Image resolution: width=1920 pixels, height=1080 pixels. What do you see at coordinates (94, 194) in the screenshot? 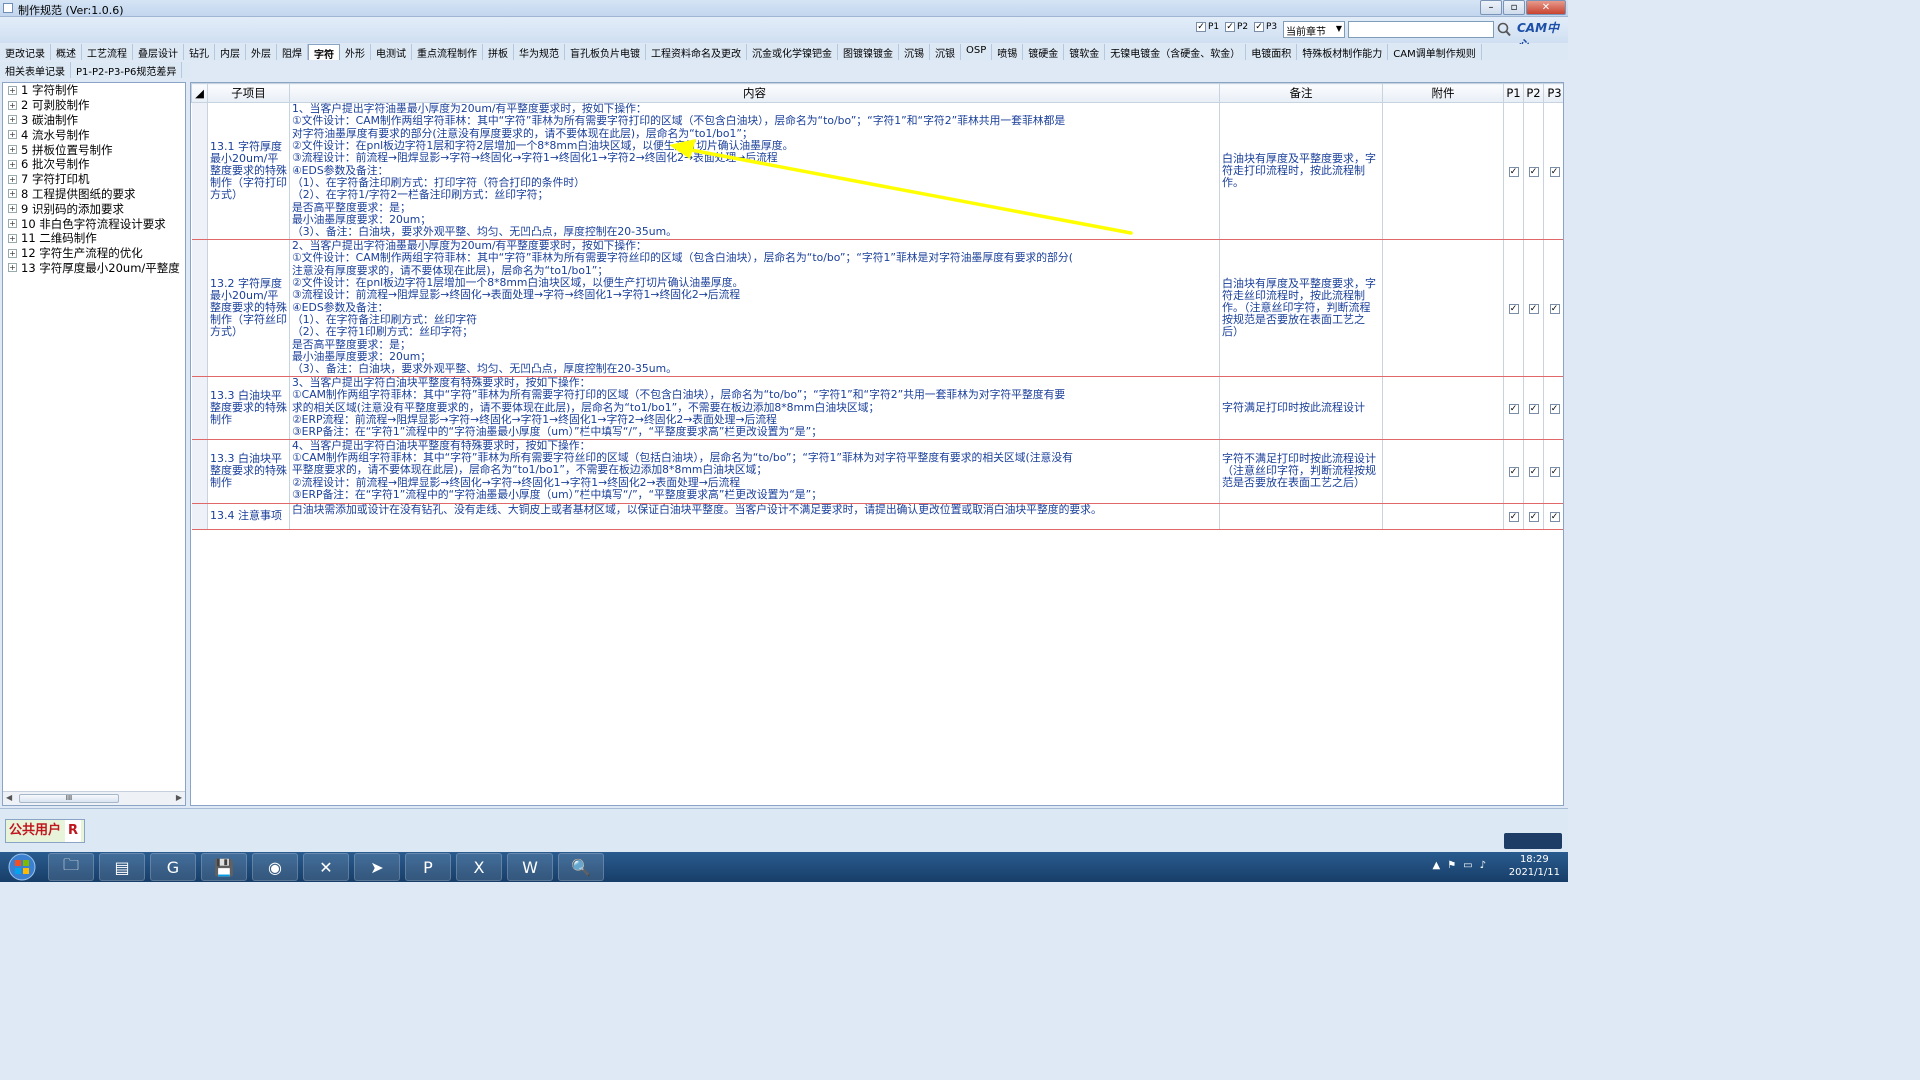
I see `tree-item-8: +8 工程提供图纸的要求` at bounding box center [94, 194].